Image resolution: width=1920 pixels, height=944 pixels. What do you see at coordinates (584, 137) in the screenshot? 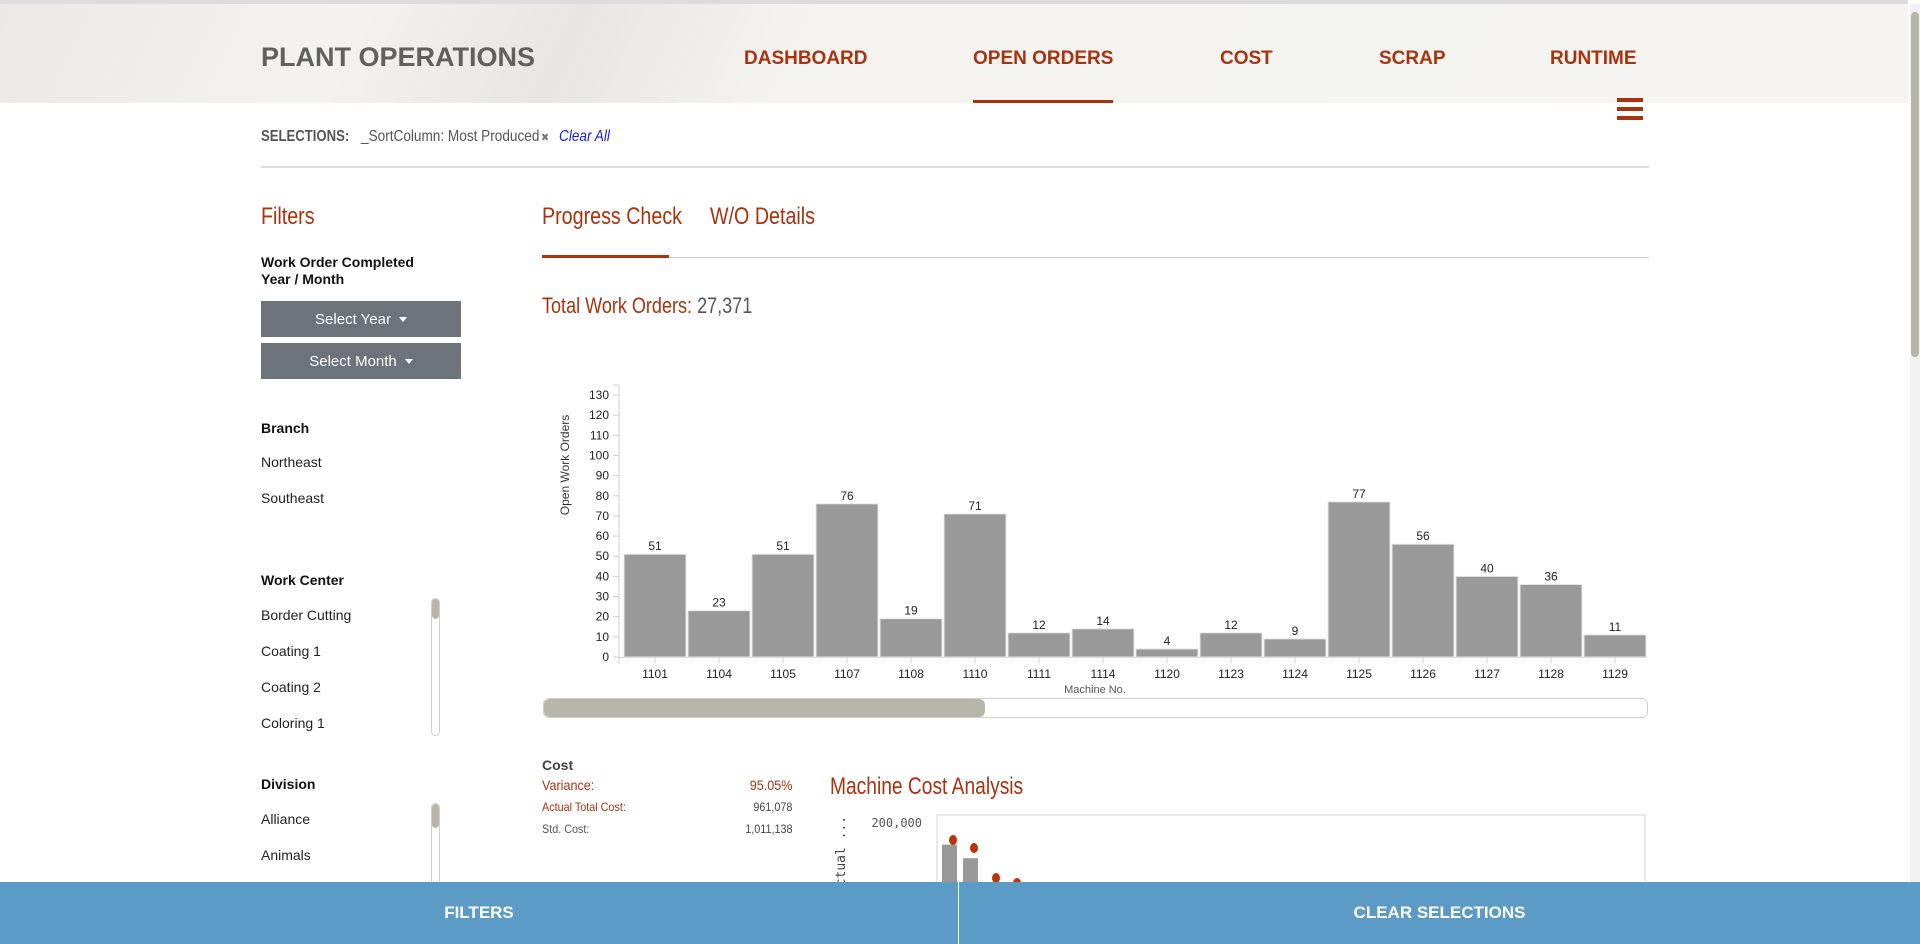
I see `clear-all-link: Clear All` at bounding box center [584, 137].